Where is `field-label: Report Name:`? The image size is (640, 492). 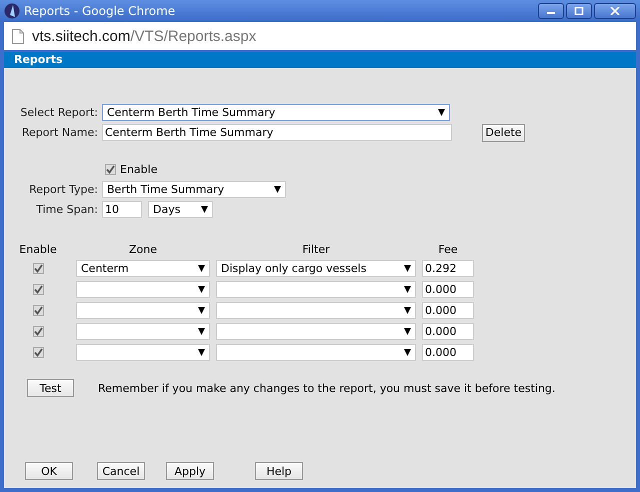 field-label: Report Name: is located at coordinates (59, 132).